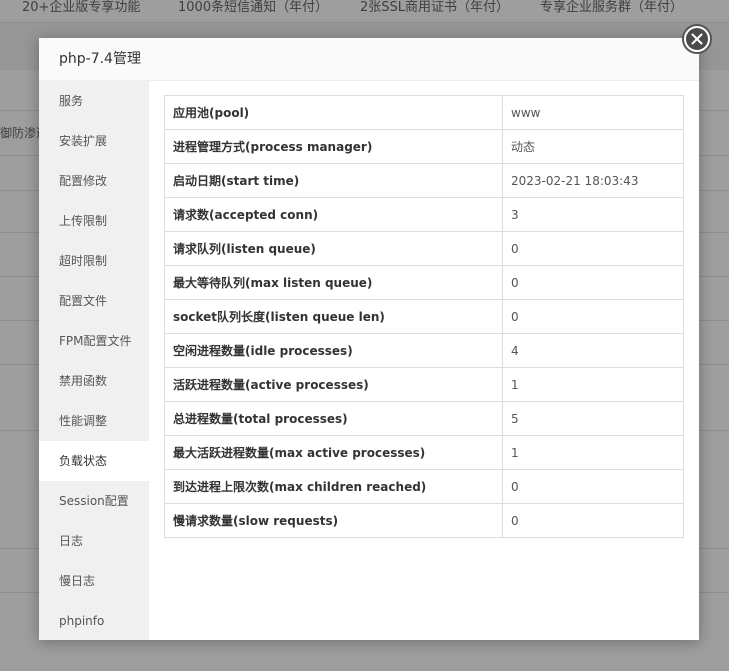 The height and width of the screenshot is (671, 729). Describe the element at coordinates (593, 350) in the screenshot. I see `status-value: 4` at that location.